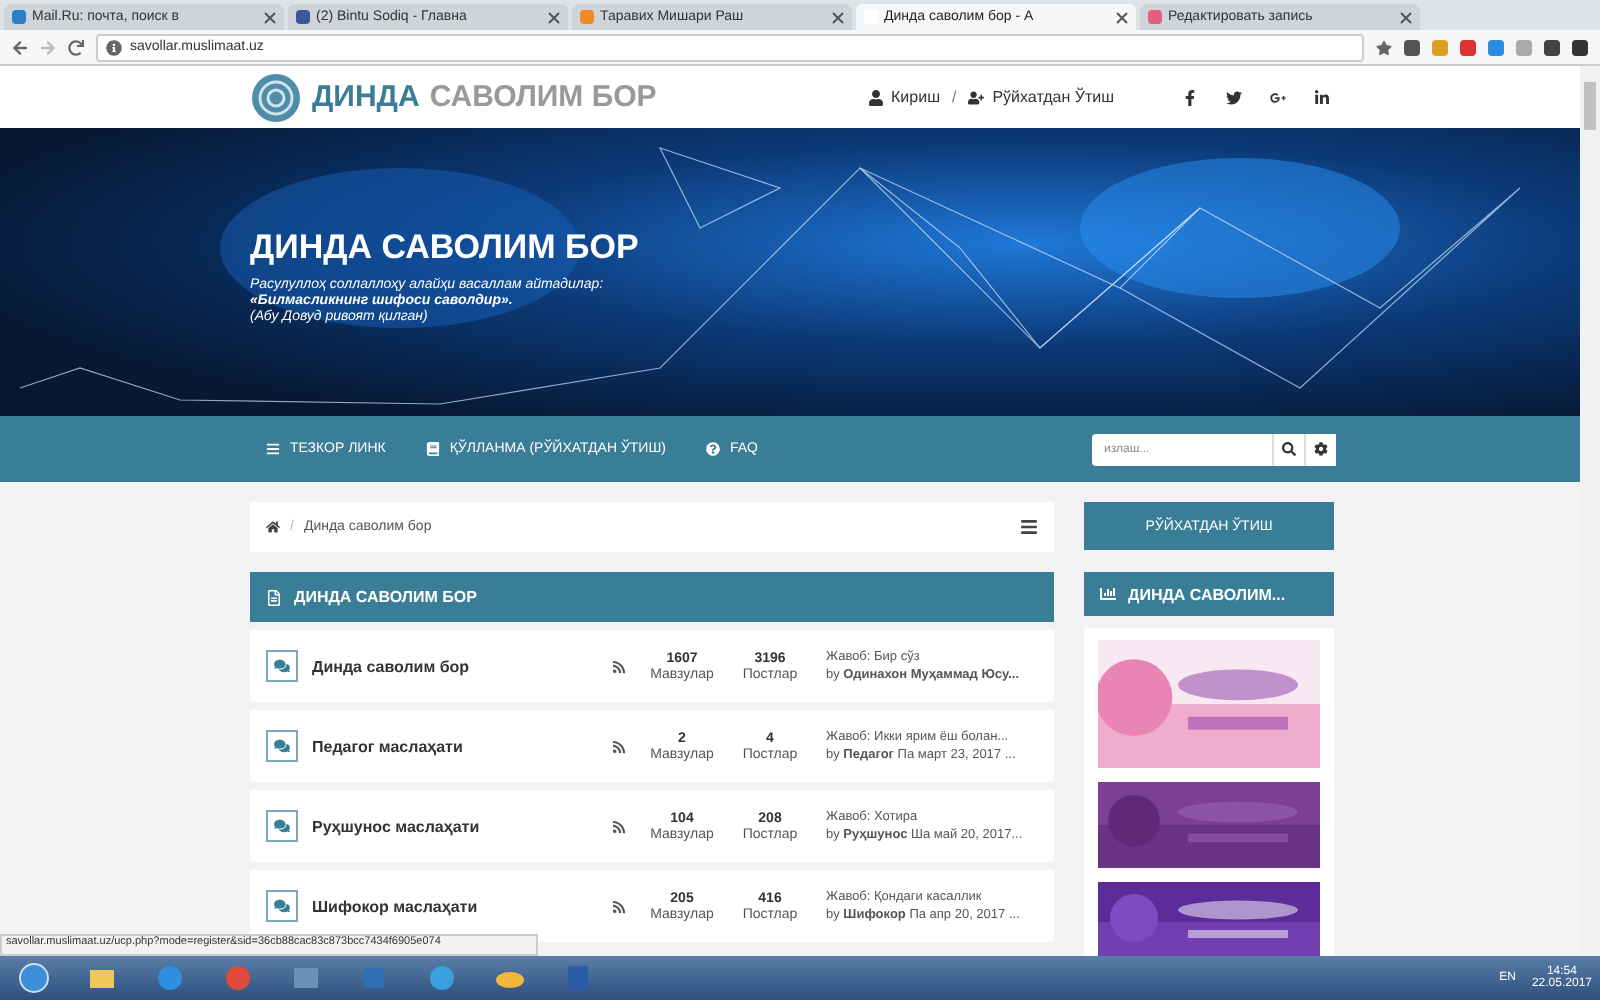  I want to click on facebook-icon, so click(1190, 97).